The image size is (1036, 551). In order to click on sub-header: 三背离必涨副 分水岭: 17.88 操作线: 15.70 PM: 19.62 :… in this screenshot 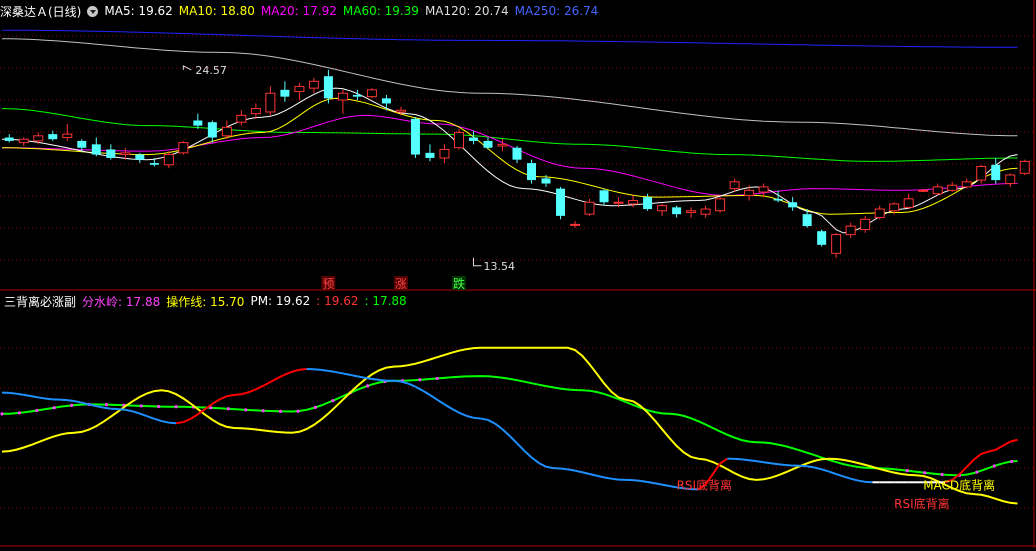, I will do `click(206, 301)`.